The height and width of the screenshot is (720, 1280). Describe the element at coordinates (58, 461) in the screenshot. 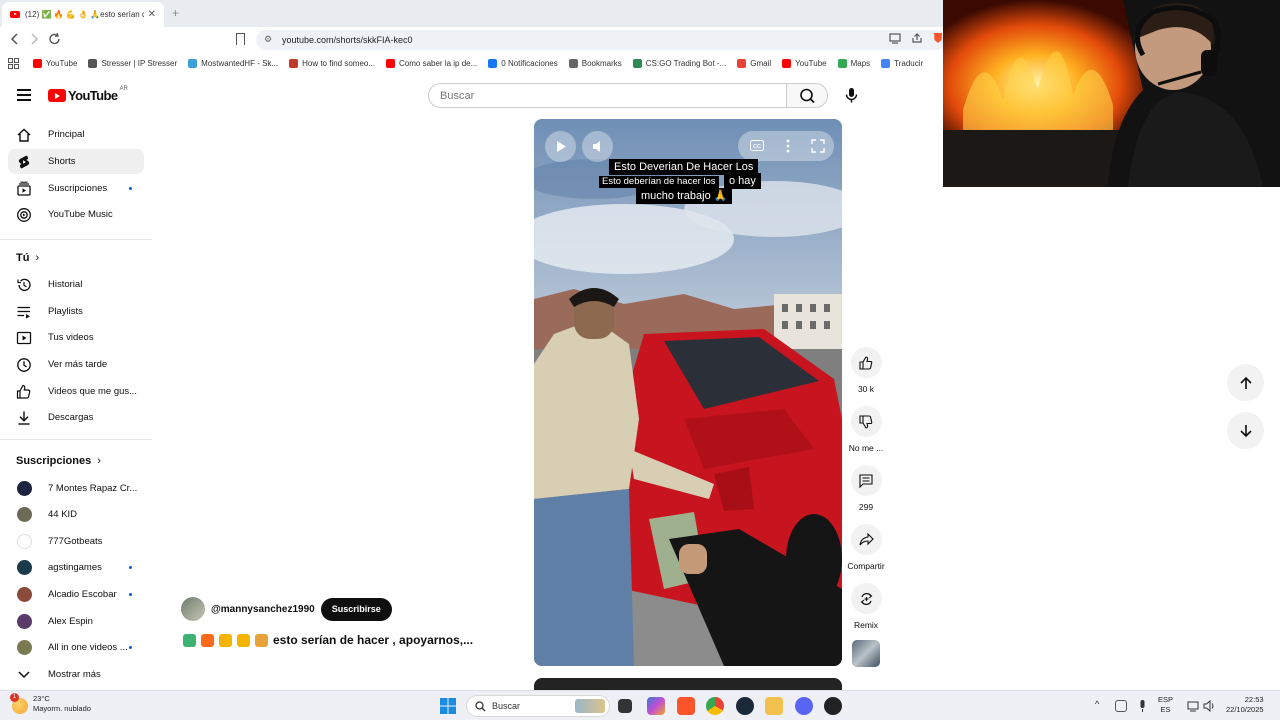

I see `sidebar-subscriptions-heading: Suscripciones ›` at that location.